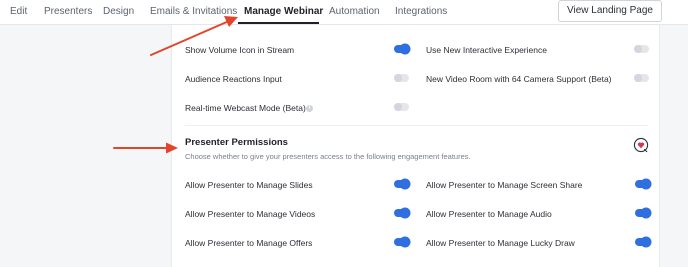 This screenshot has height=267, width=688. I want to click on permission-label-slides: Allow Presenter to Manage Slides, so click(249, 185).